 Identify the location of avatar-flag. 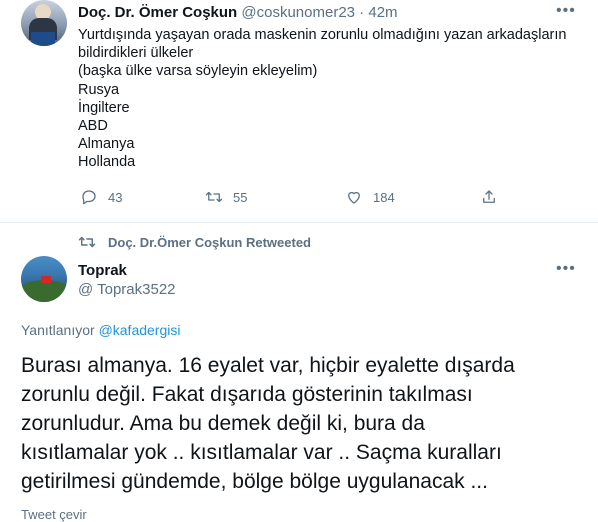
(46, 279).